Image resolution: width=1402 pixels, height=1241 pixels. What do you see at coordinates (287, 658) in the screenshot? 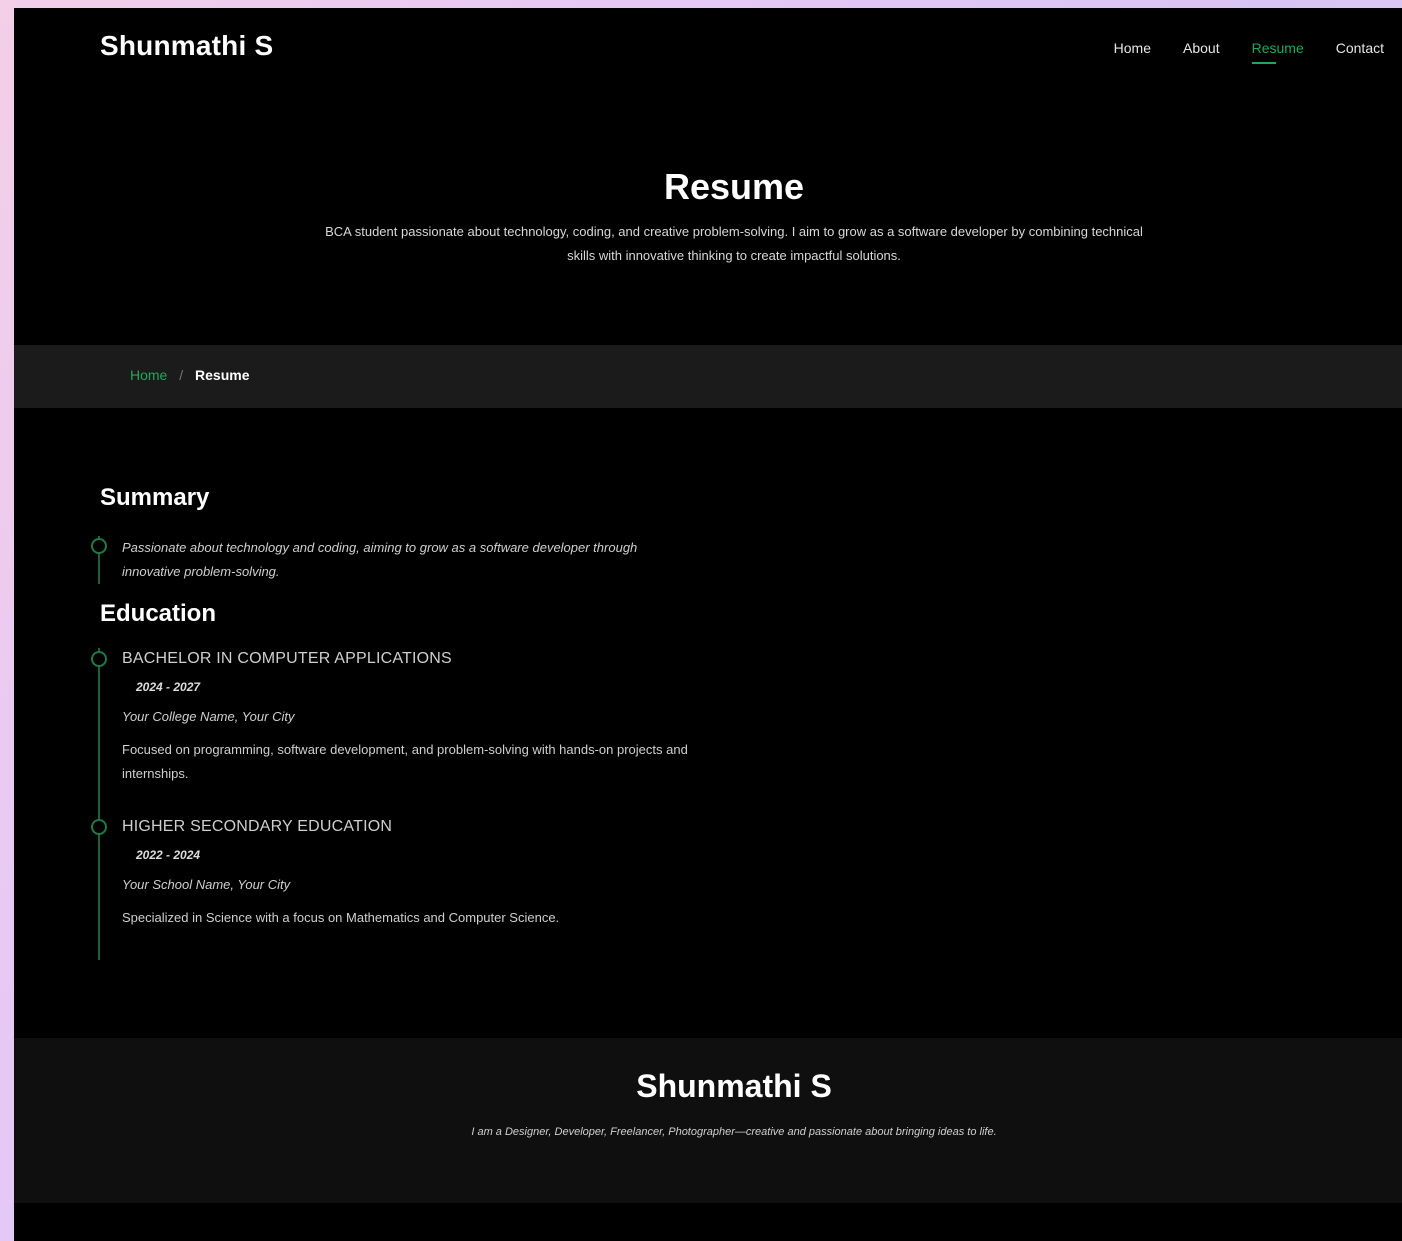
I see `education-degree: Bachelor in Computer Applications` at bounding box center [287, 658].